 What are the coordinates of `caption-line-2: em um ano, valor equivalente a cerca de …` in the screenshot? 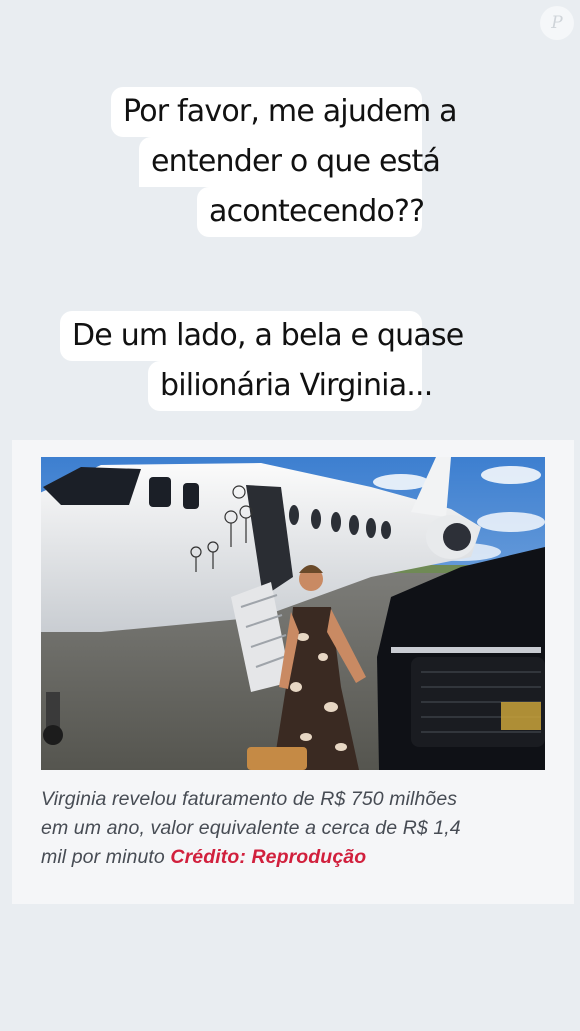 It's located at (251, 828).